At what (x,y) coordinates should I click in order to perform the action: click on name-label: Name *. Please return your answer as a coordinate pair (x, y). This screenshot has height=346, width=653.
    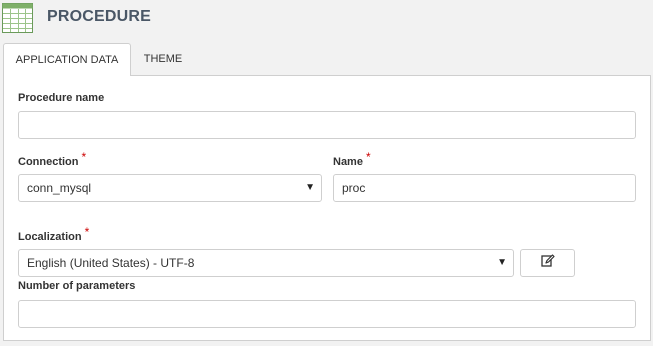
    Looking at the image, I should click on (352, 159).